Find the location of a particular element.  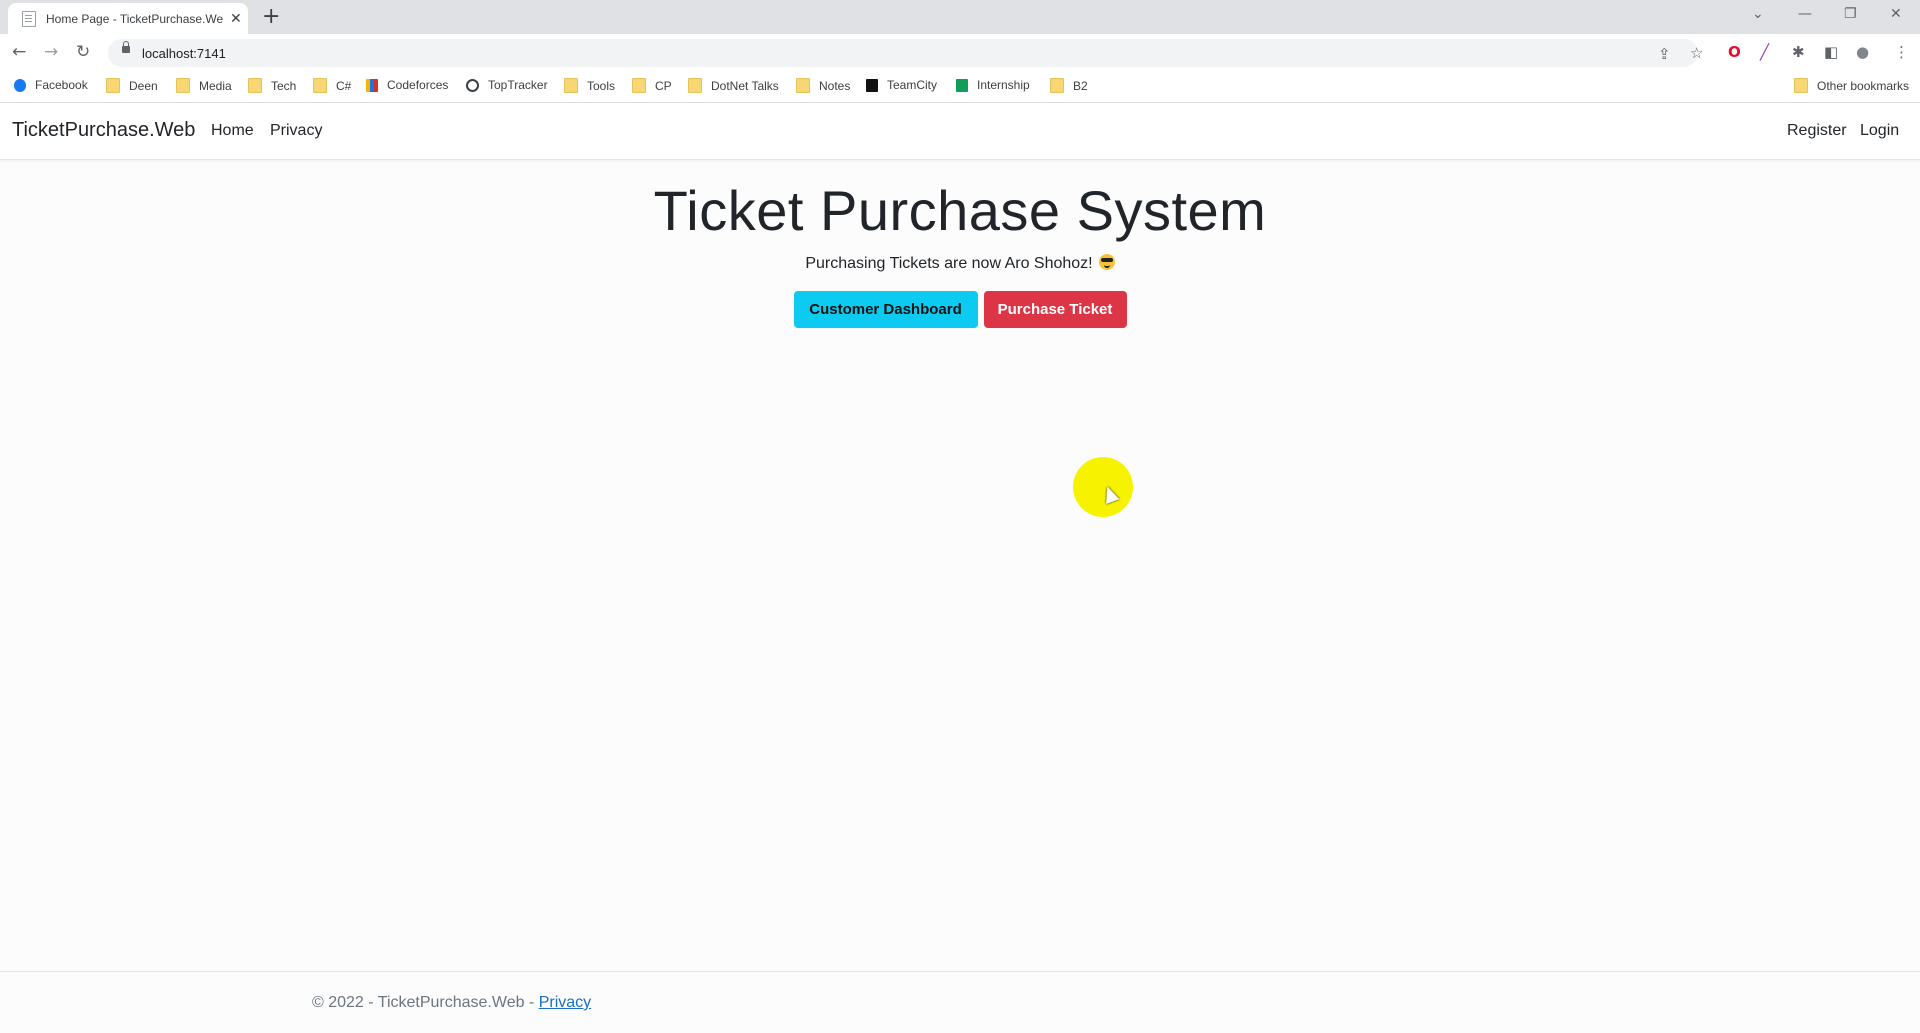

hero-buttons: Customer Dashboard Purchase Ticket is located at coordinates (960, 309).